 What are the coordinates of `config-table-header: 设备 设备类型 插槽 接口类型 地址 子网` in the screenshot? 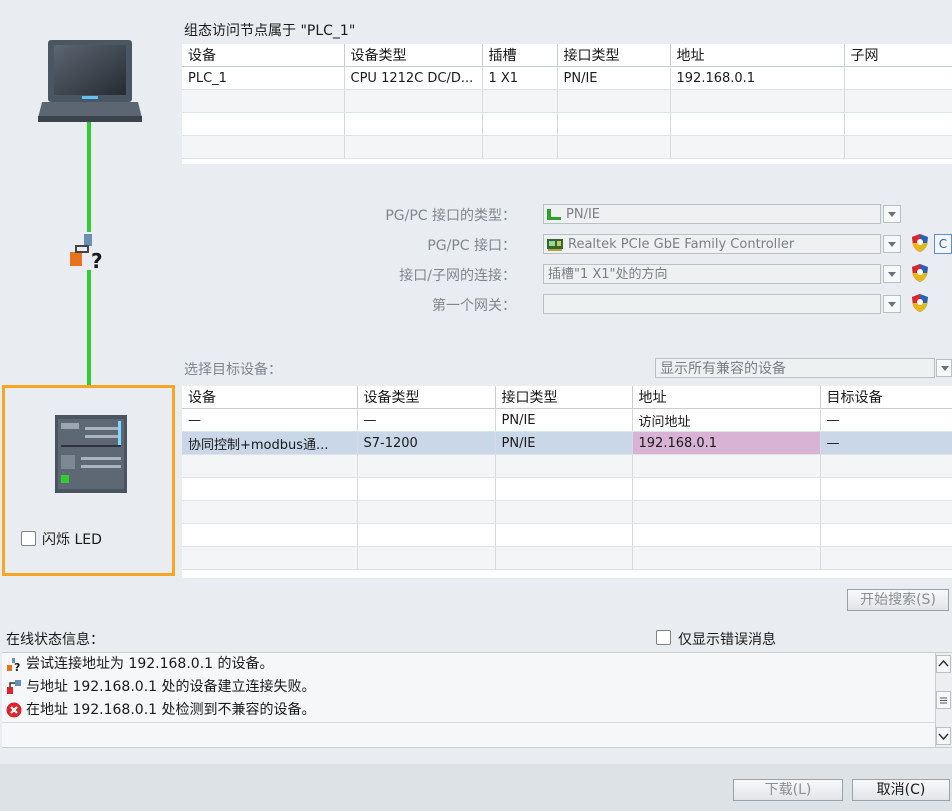 It's located at (567, 55).